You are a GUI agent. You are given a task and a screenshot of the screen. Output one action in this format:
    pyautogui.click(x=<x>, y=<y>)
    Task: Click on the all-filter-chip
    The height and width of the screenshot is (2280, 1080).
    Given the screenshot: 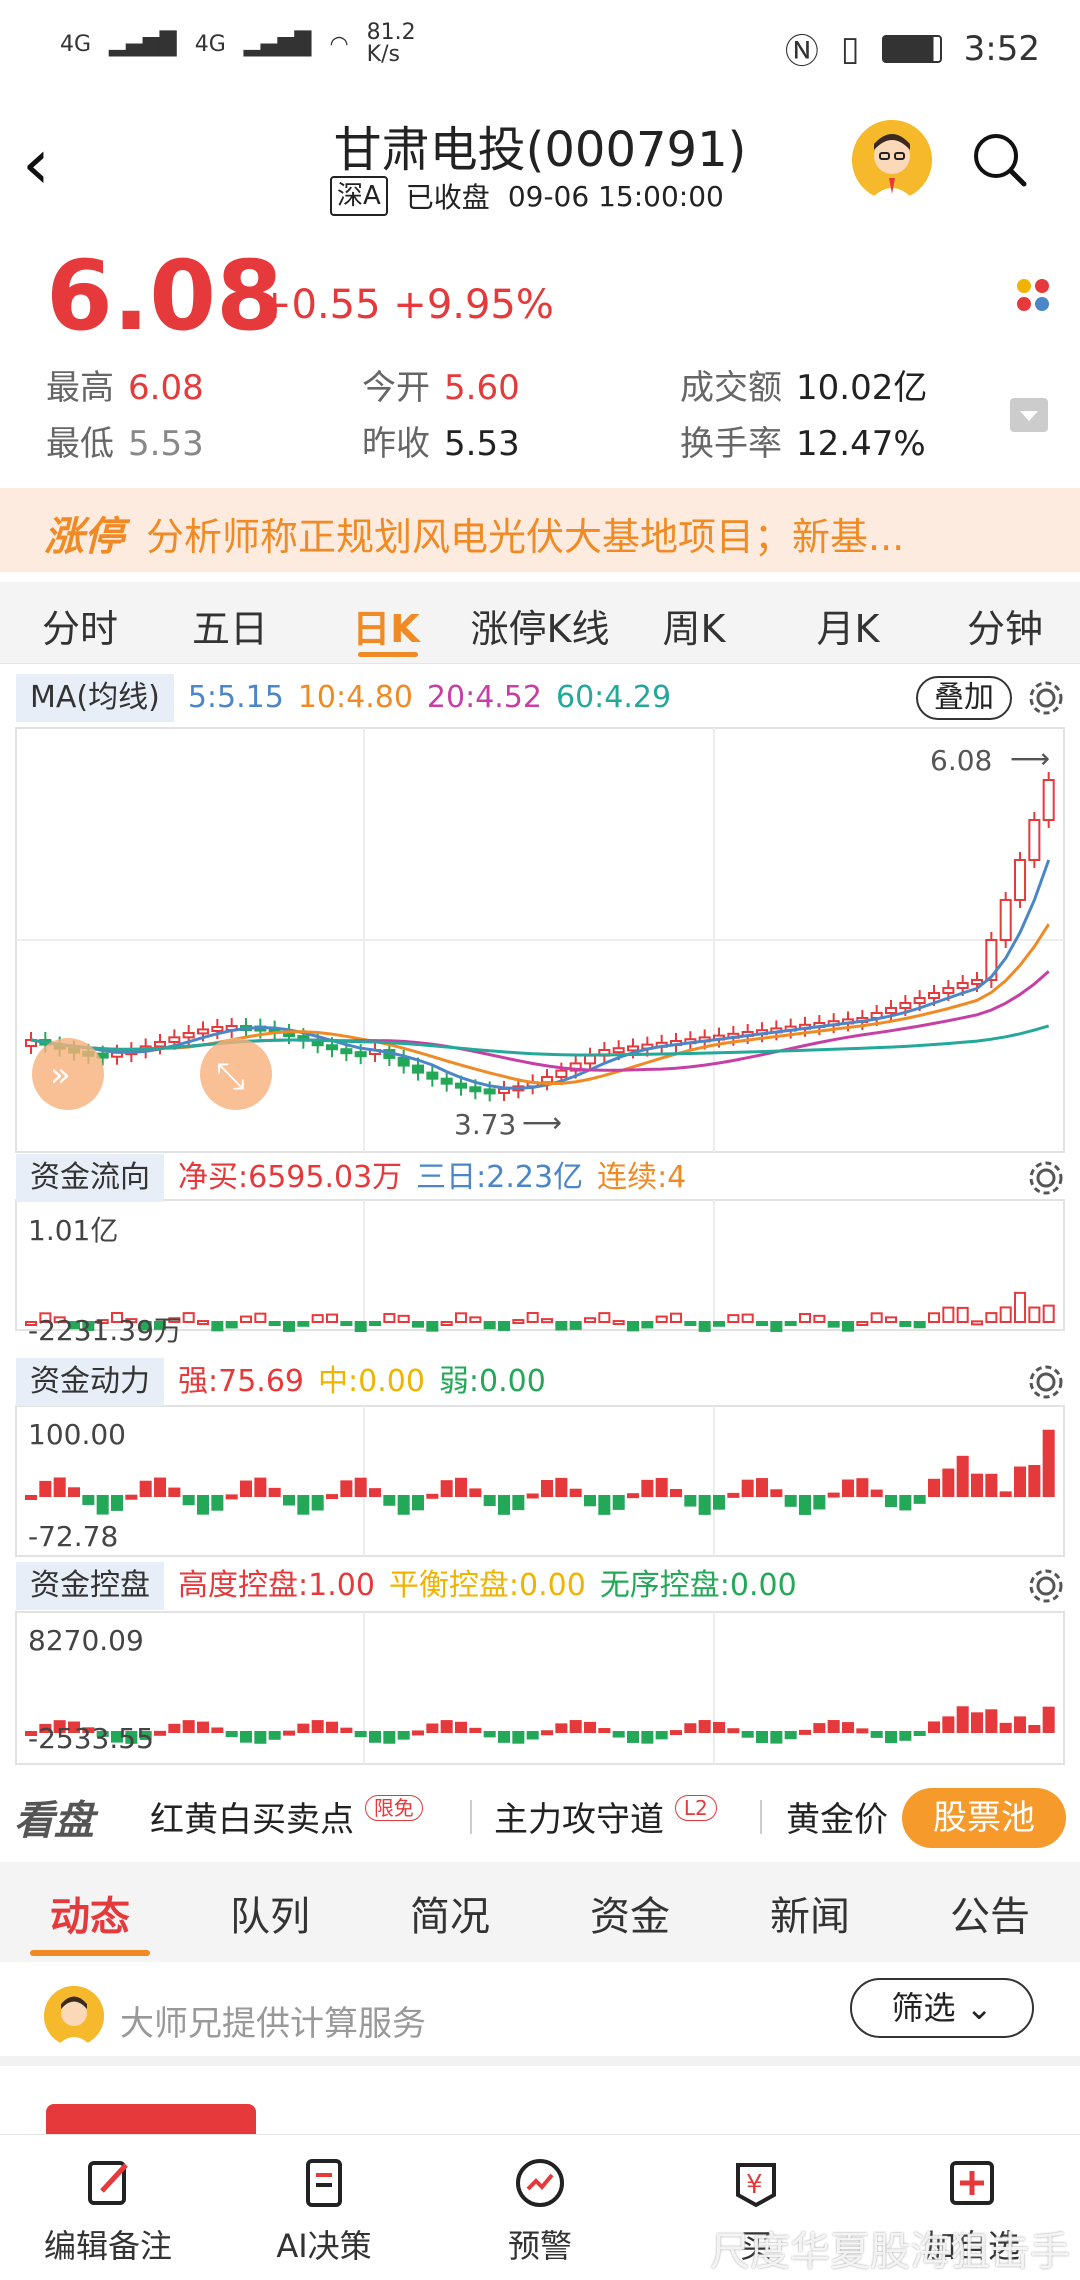 What is the action you would take?
    pyautogui.click(x=151, y=2119)
    